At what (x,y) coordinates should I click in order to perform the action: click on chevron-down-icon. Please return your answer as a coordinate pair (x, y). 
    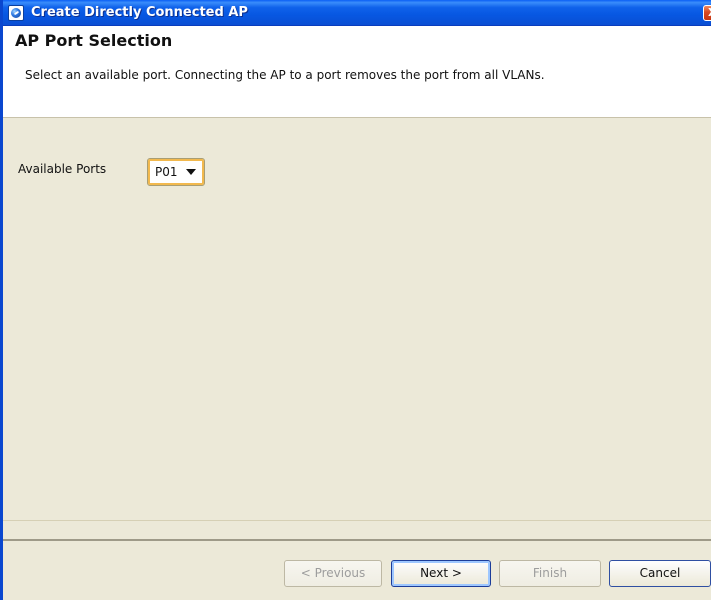
    Looking at the image, I should click on (191, 172).